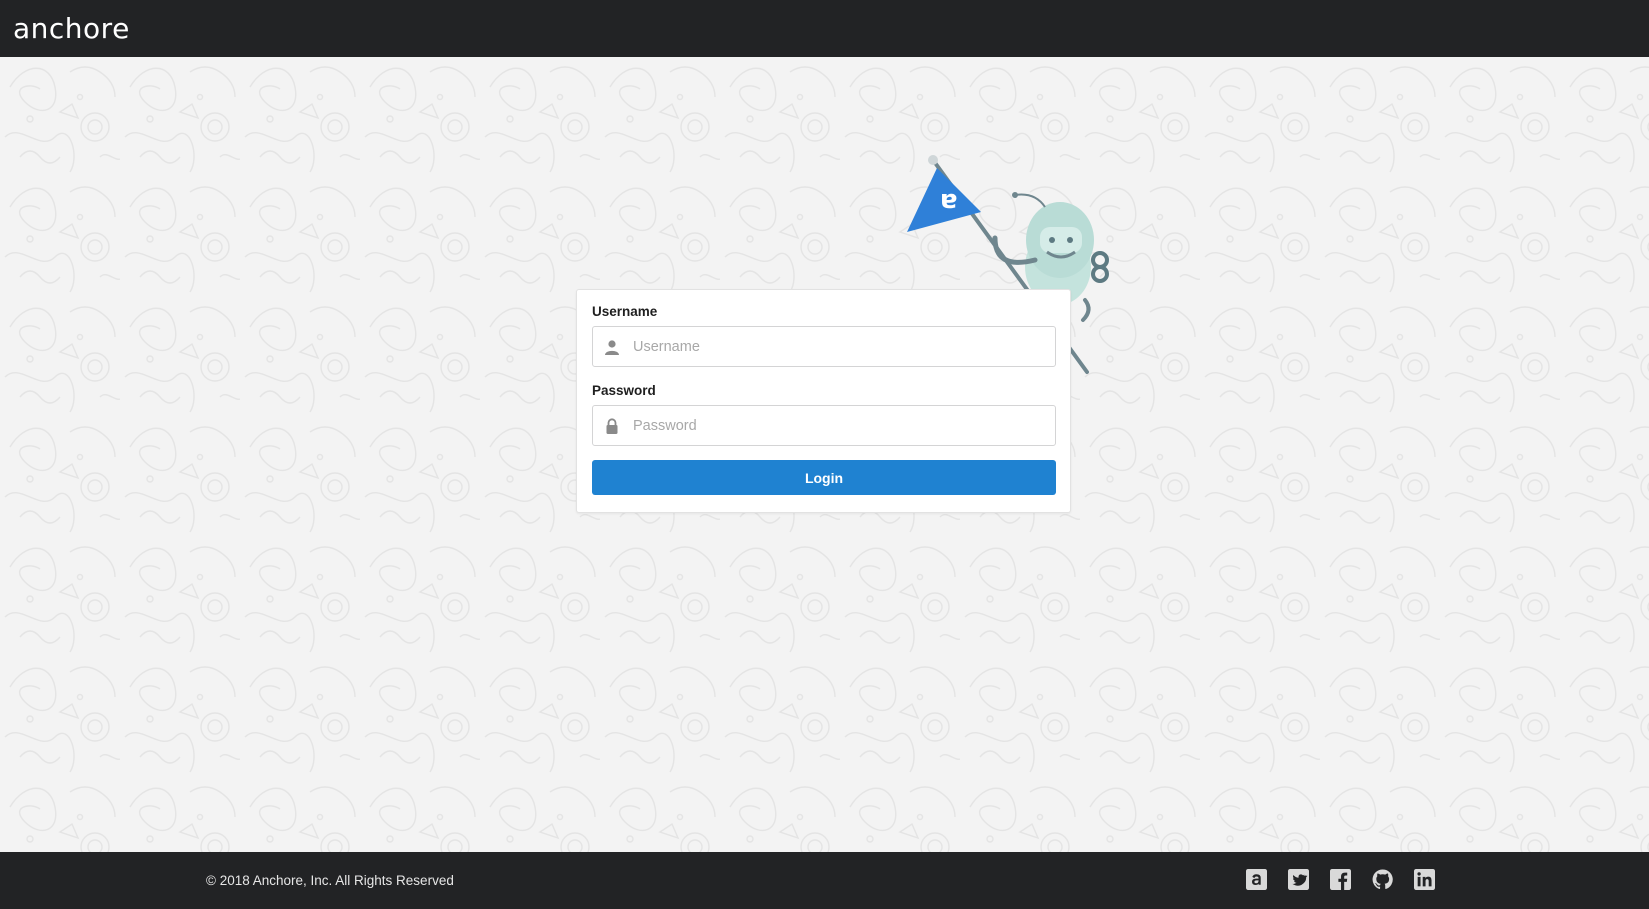  I want to click on footer: © 2018 Anchore, Inc. All Rights Reserved, so click(824, 880).